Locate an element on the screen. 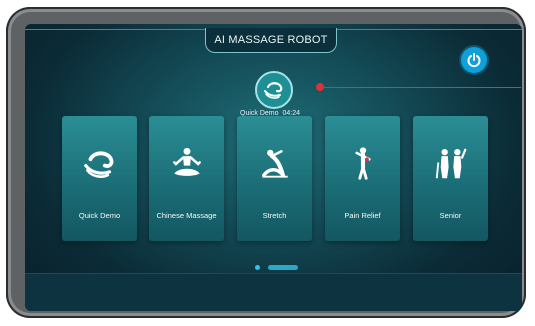  program-label: Senior is located at coordinates (450, 215).